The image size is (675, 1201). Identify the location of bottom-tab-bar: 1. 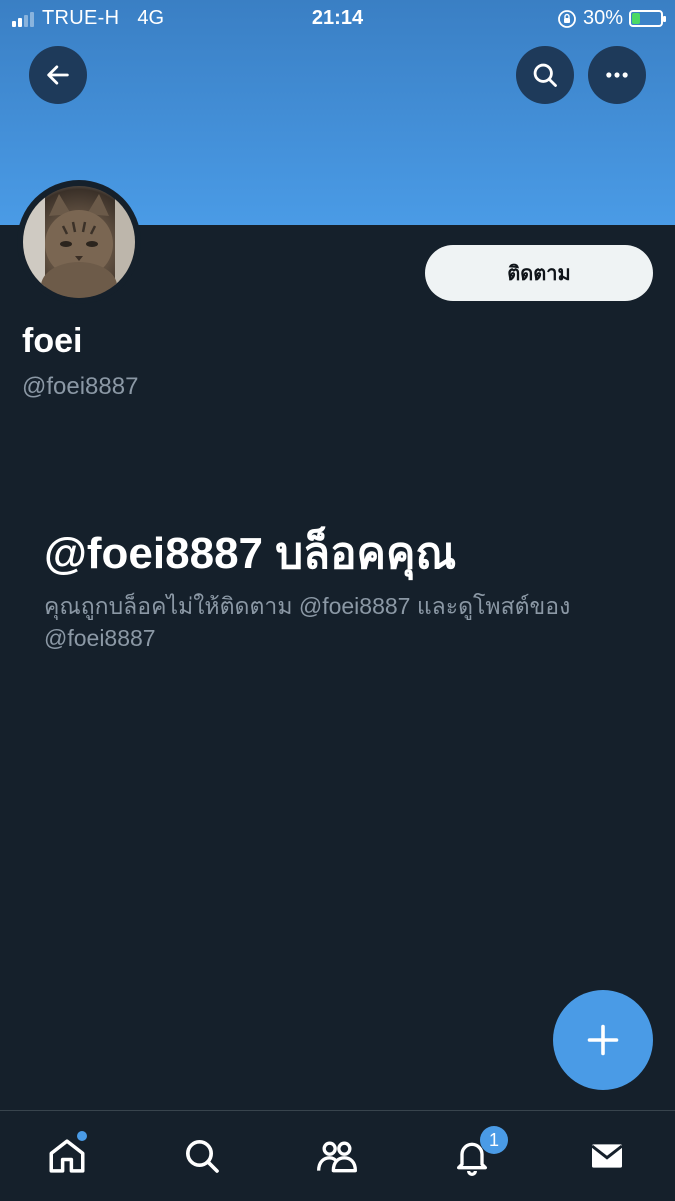
(337, 1155).